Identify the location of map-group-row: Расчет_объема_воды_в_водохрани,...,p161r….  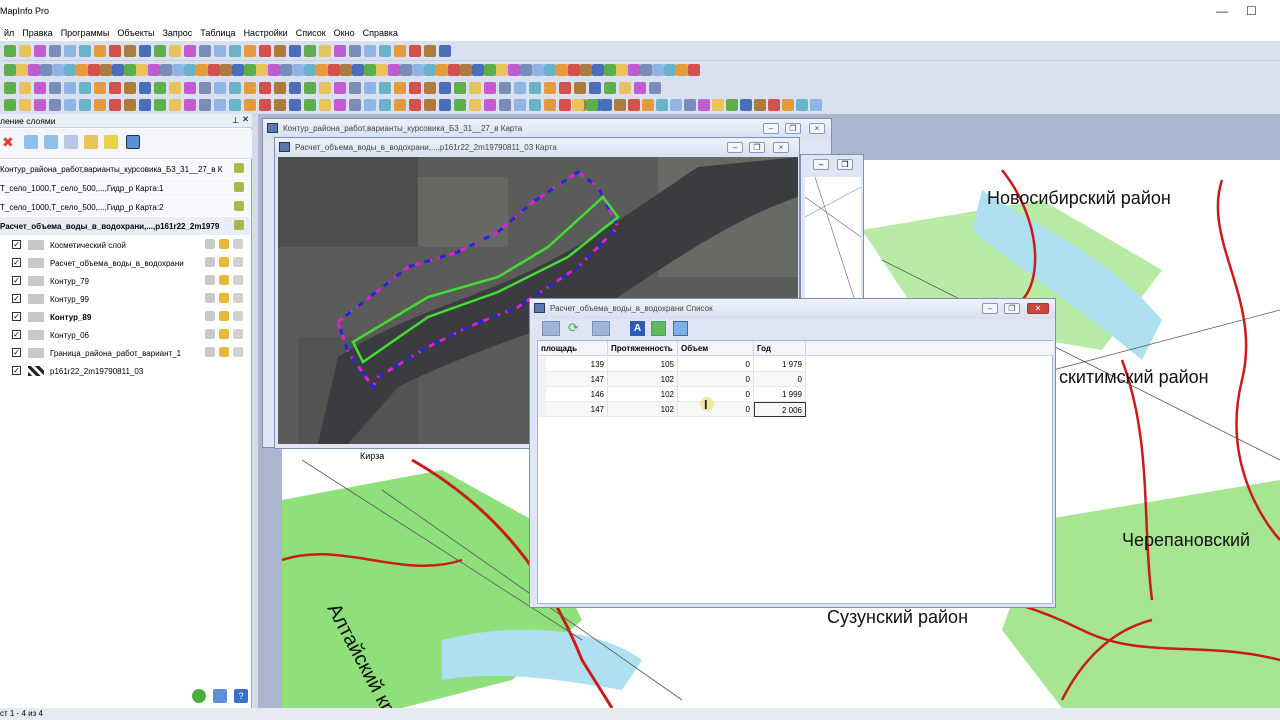
(125, 226).